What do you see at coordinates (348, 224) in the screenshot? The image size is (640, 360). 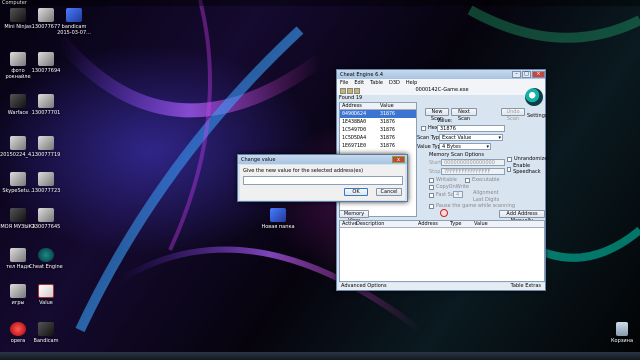 I see `column-active: Active` at bounding box center [348, 224].